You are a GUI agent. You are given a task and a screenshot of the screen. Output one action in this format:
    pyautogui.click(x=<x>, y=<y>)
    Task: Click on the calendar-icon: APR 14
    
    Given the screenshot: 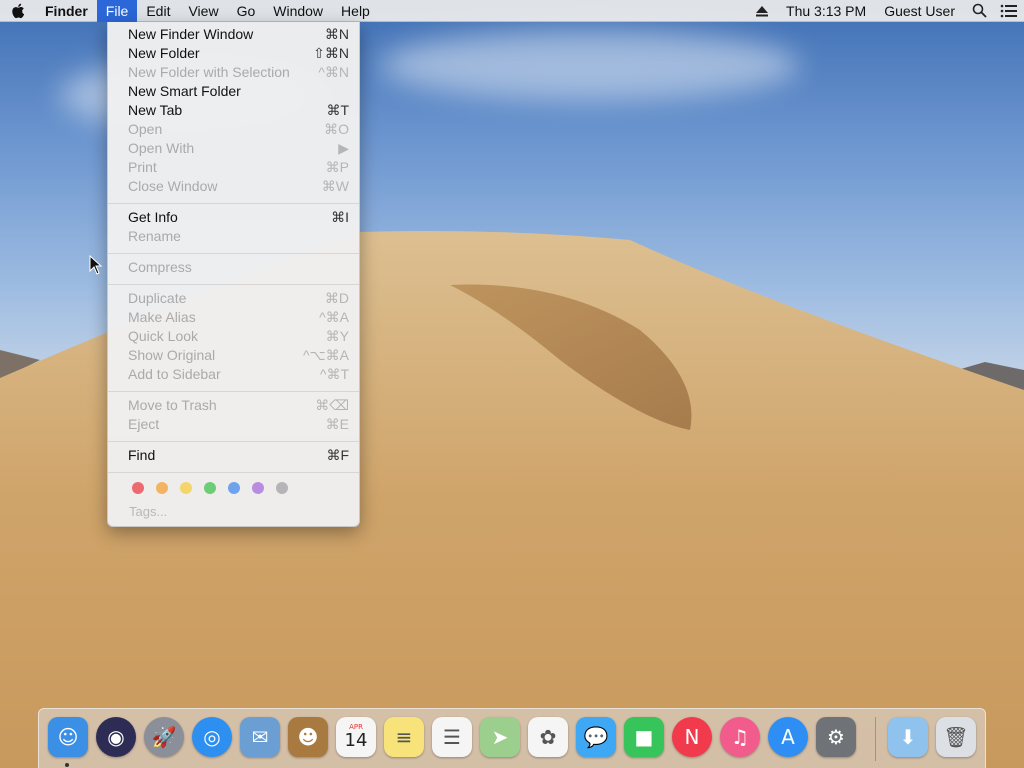 What is the action you would take?
    pyautogui.click(x=356, y=737)
    